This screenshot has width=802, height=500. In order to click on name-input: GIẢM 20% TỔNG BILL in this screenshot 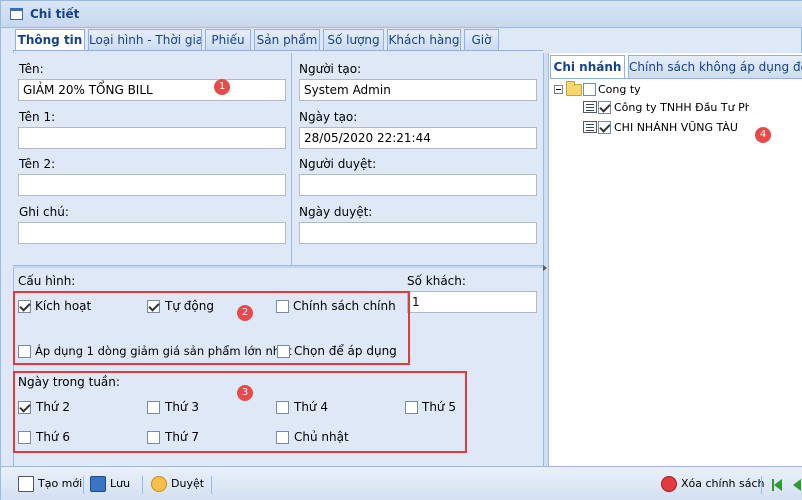, I will do `click(152, 90)`.